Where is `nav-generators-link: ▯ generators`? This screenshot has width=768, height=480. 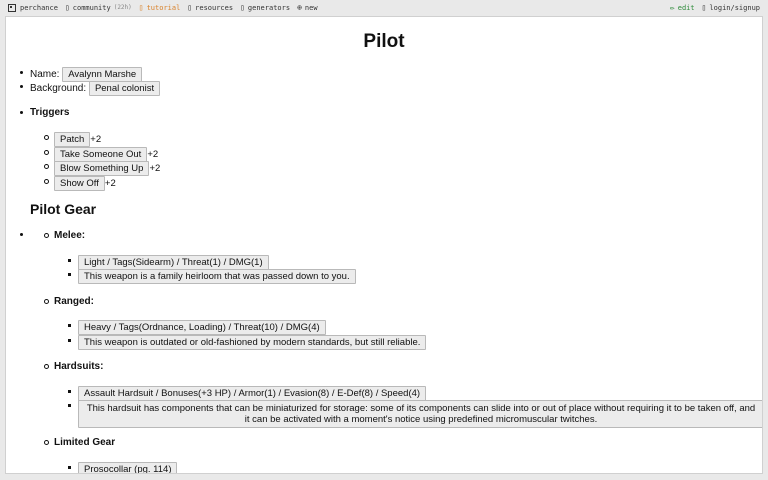 nav-generators-link: ▯ generators is located at coordinates (265, 7).